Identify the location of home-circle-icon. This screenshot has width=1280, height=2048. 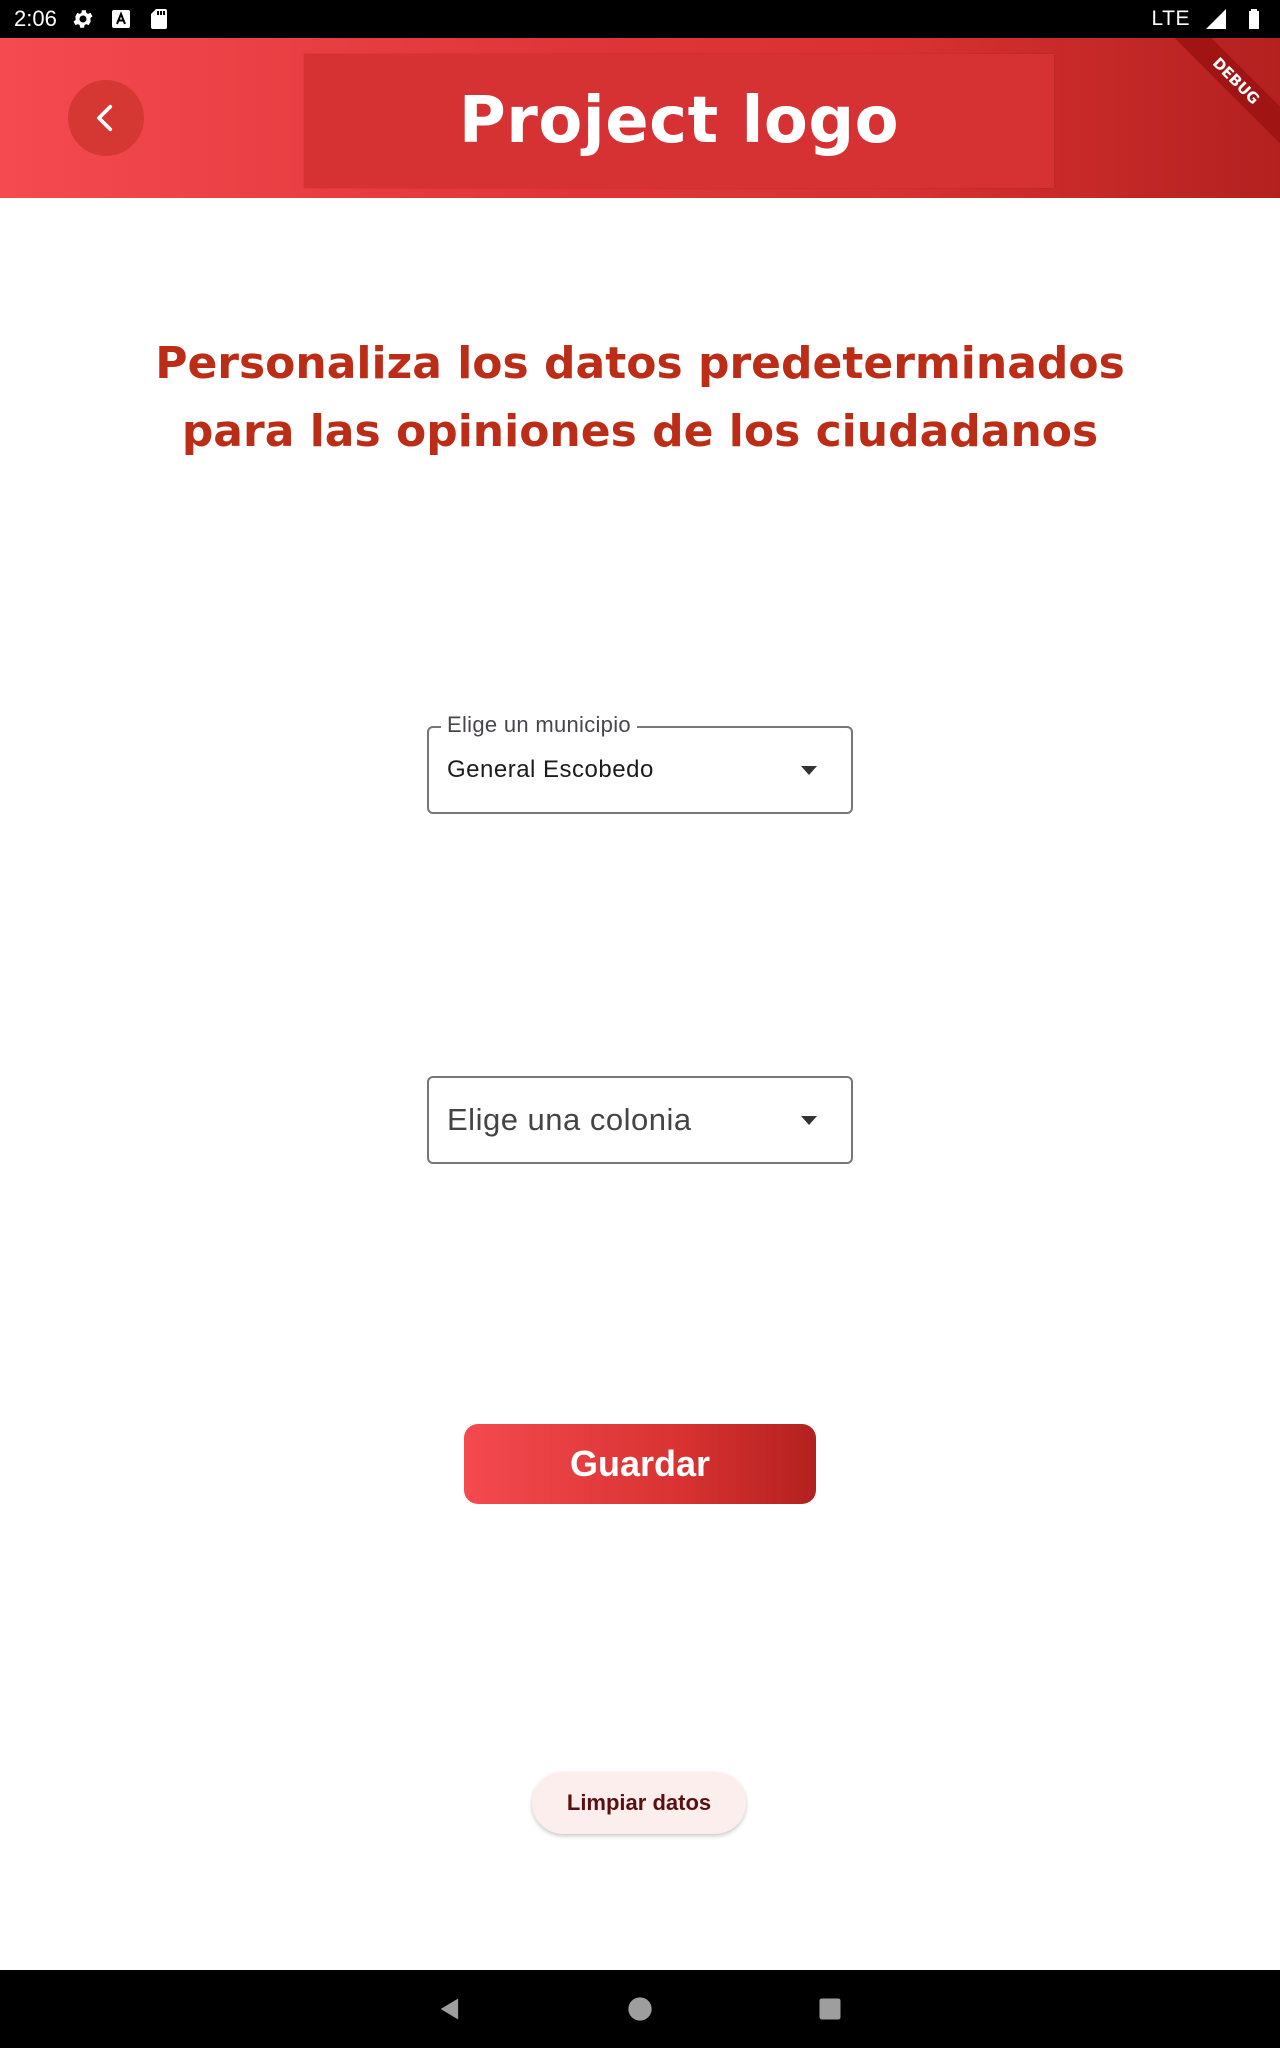
(640, 2009).